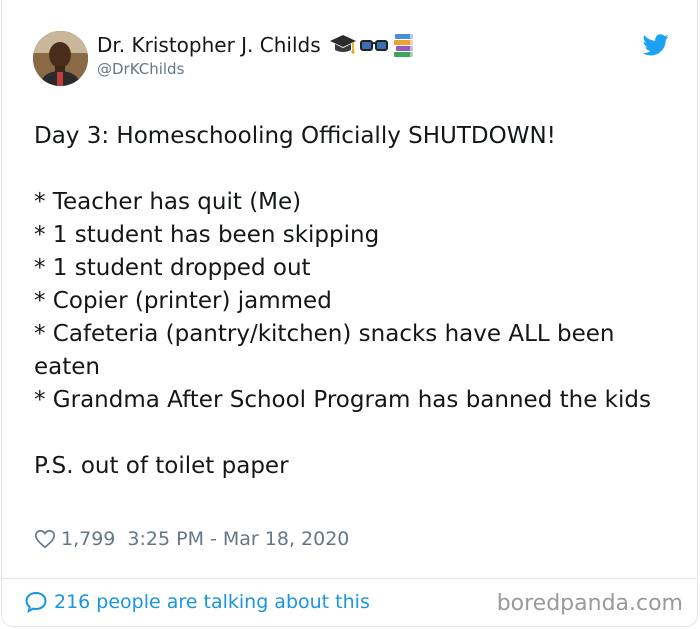  I want to click on avatar-photo, so click(60, 58).